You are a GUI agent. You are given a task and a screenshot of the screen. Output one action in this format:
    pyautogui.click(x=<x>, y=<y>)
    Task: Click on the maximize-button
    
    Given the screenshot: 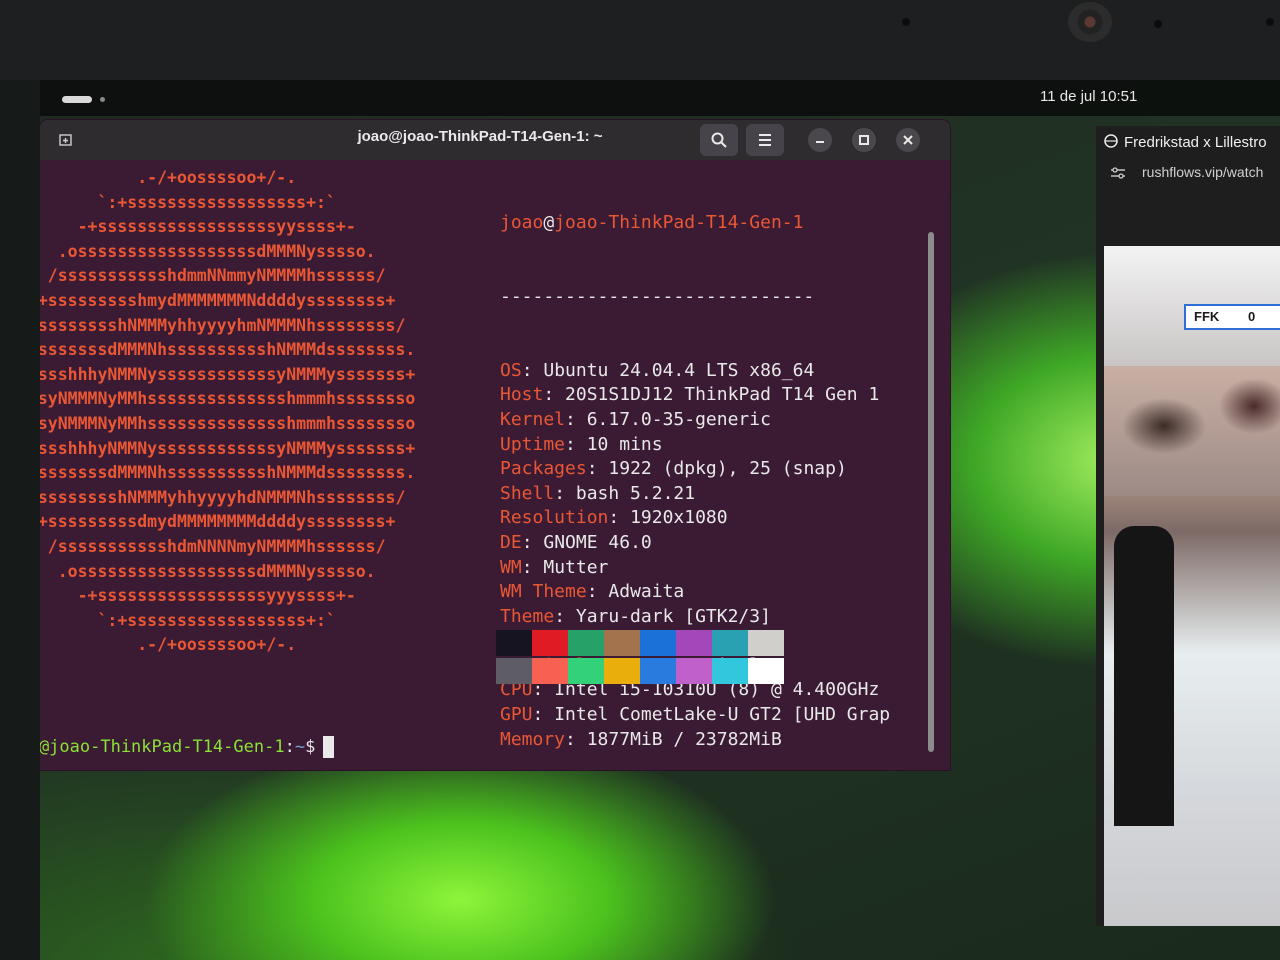 What is the action you would take?
    pyautogui.click(x=864, y=140)
    